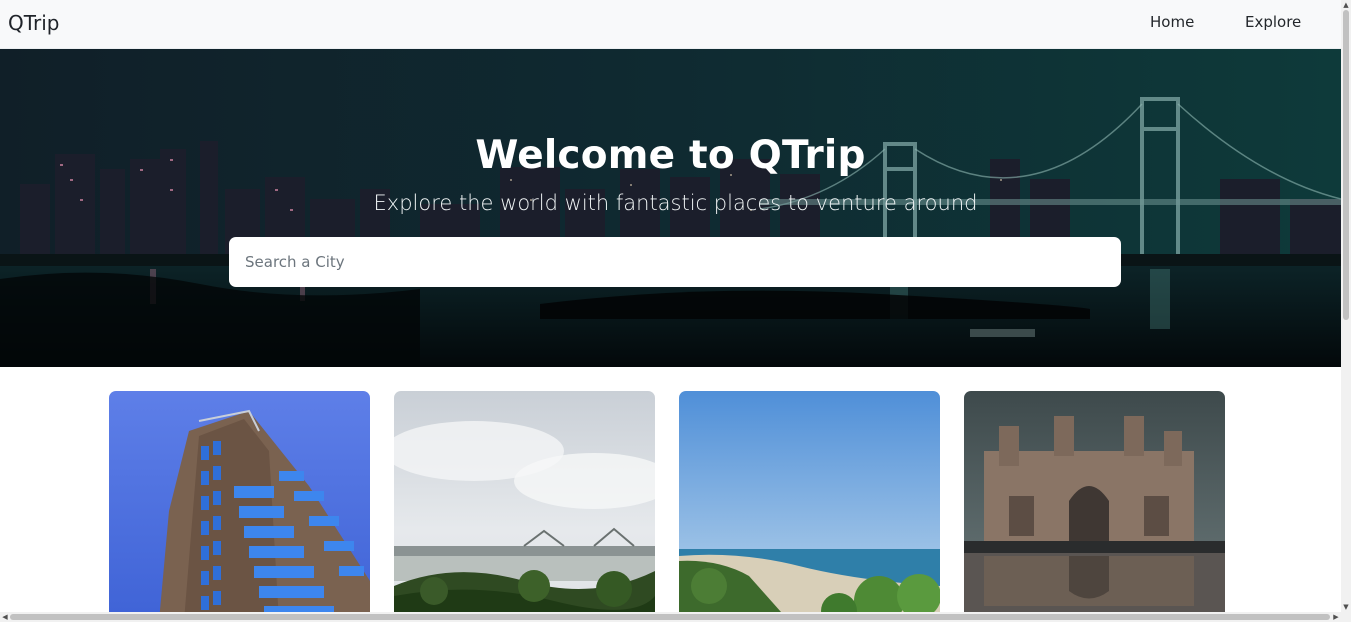  What do you see at coordinates (675, 262) in the screenshot?
I see `city-search-input` at bounding box center [675, 262].